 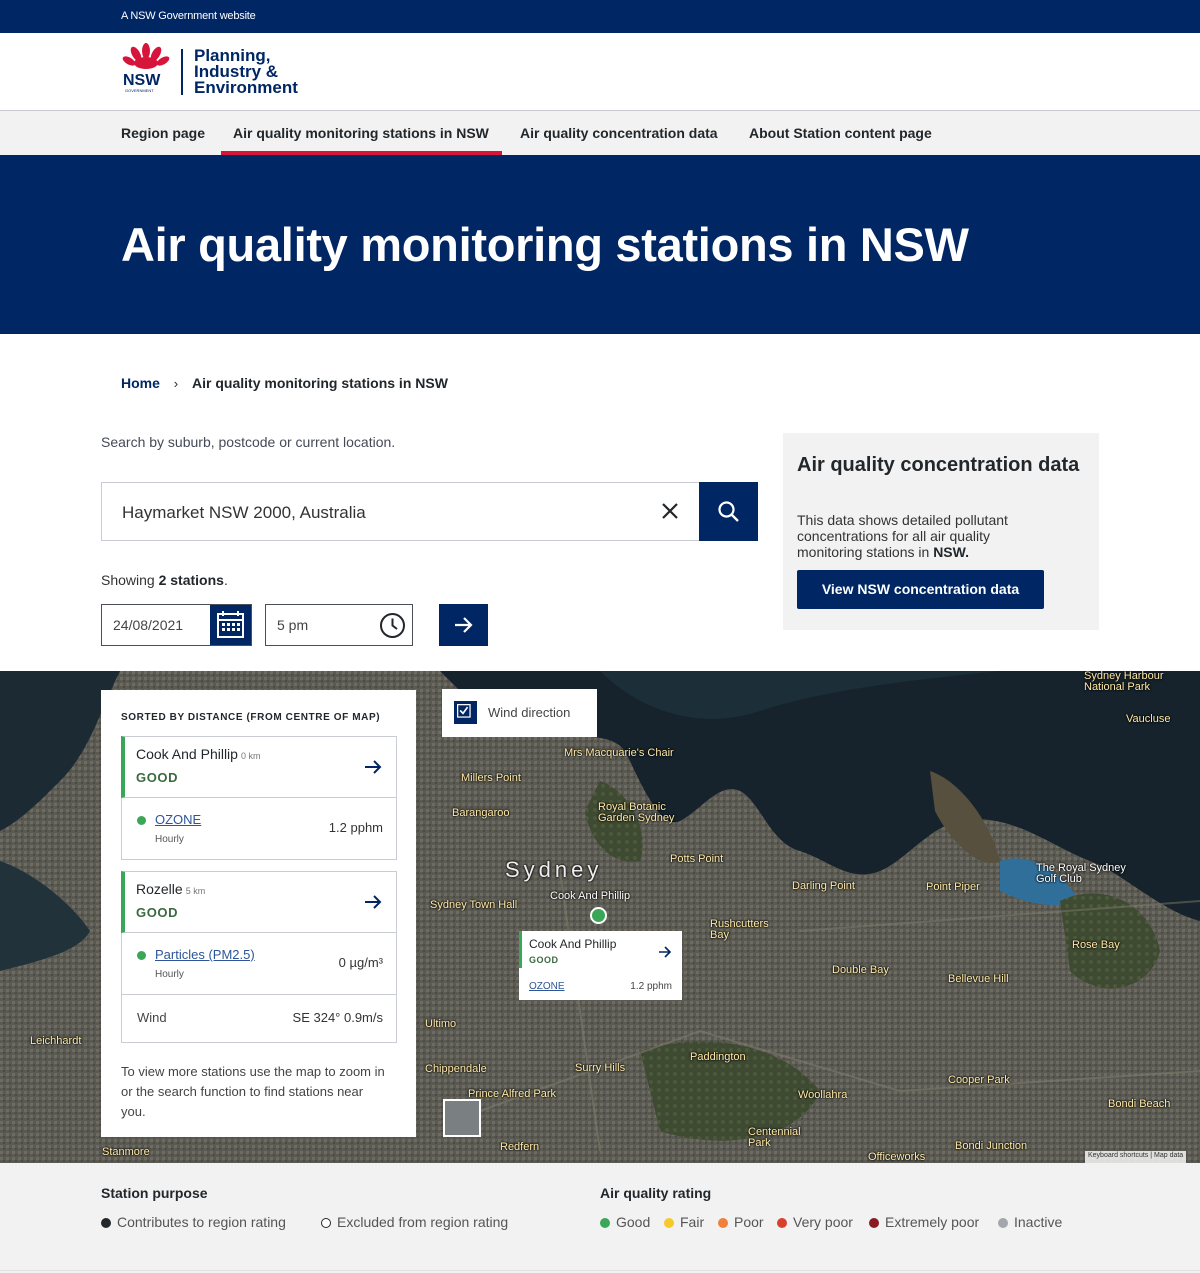 I want to click on map-attribution: Keyboard shortcuts | Map data, so click(x=1136, y=1157).